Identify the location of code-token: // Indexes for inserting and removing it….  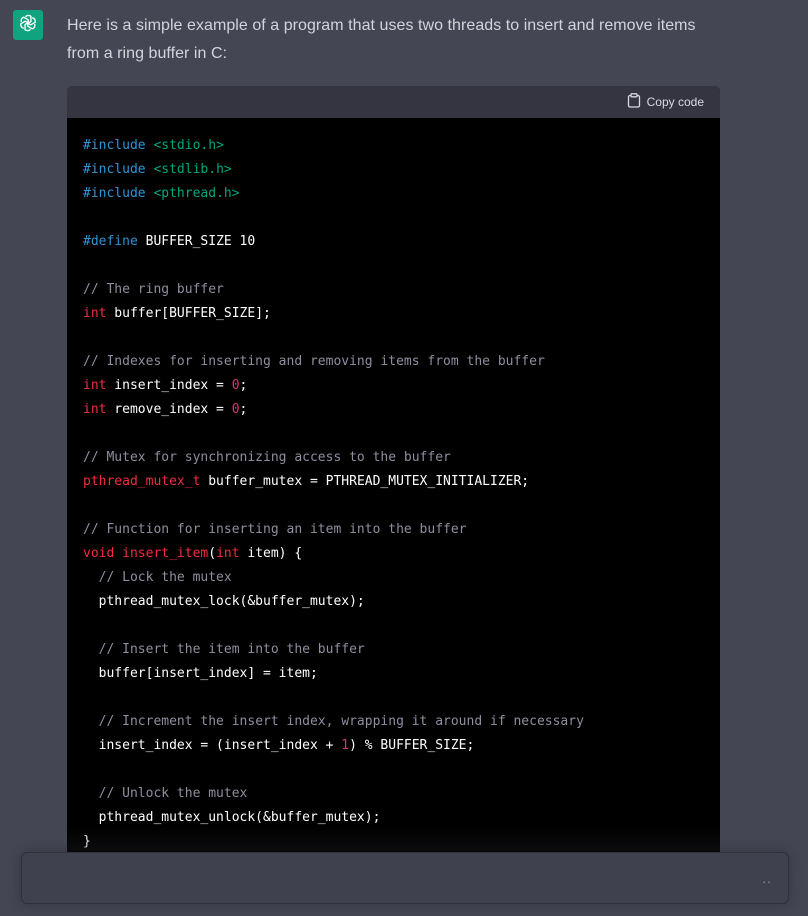
(314, 361).